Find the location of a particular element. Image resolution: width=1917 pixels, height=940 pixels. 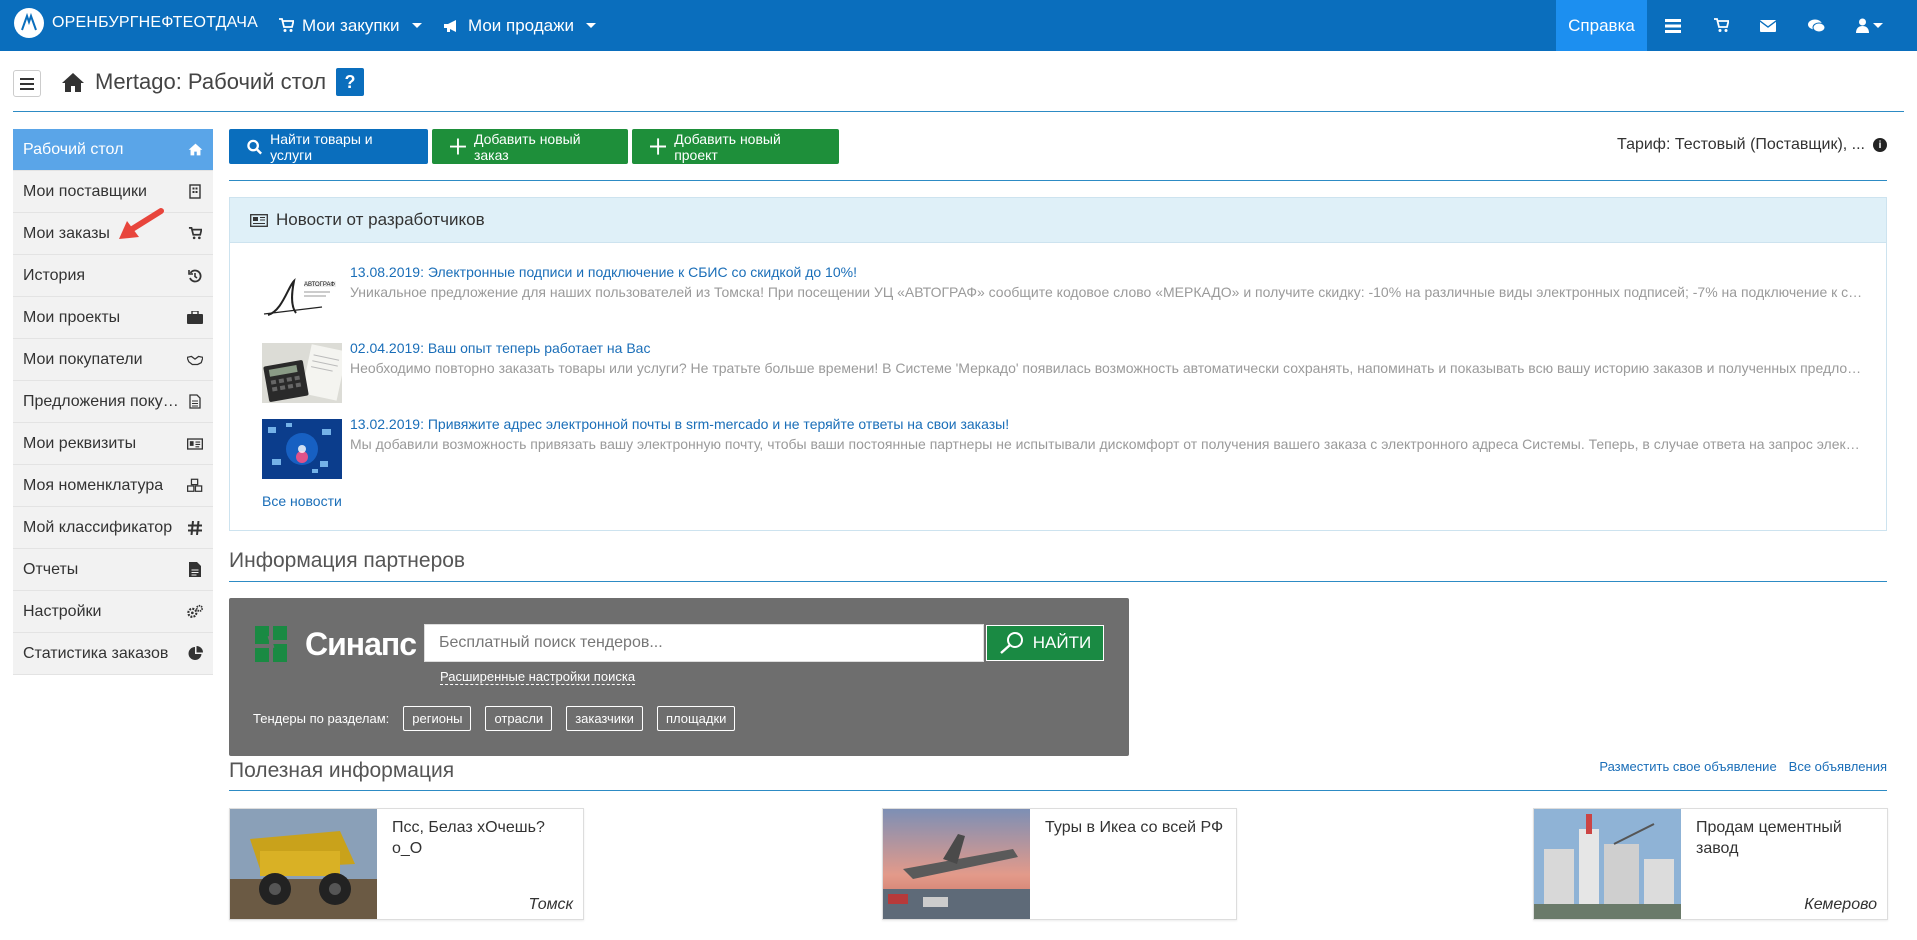

menu-my-sales-label: Мои продажи is located at coordinates (521, 25).